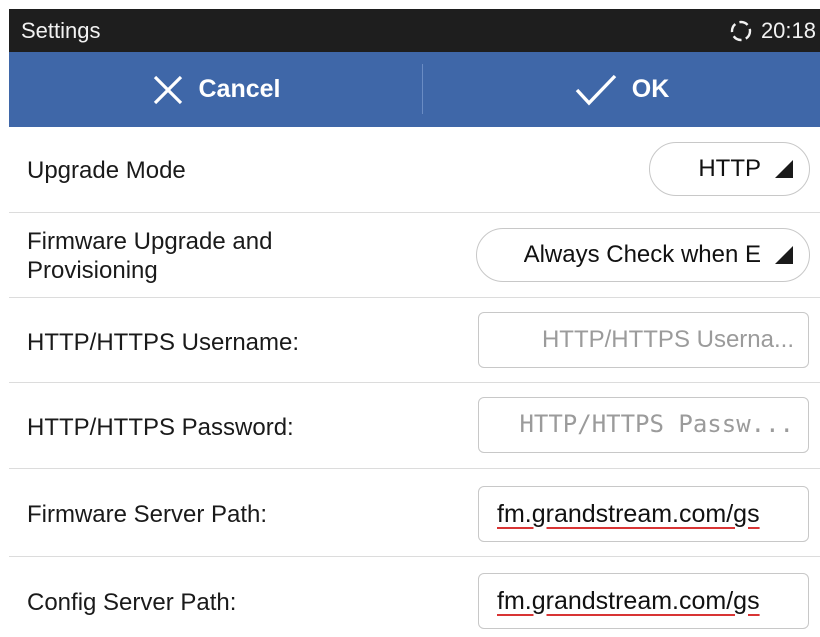  I want to click on firmware-upgrade-label-line2: Provisioning, so click(92, 270).